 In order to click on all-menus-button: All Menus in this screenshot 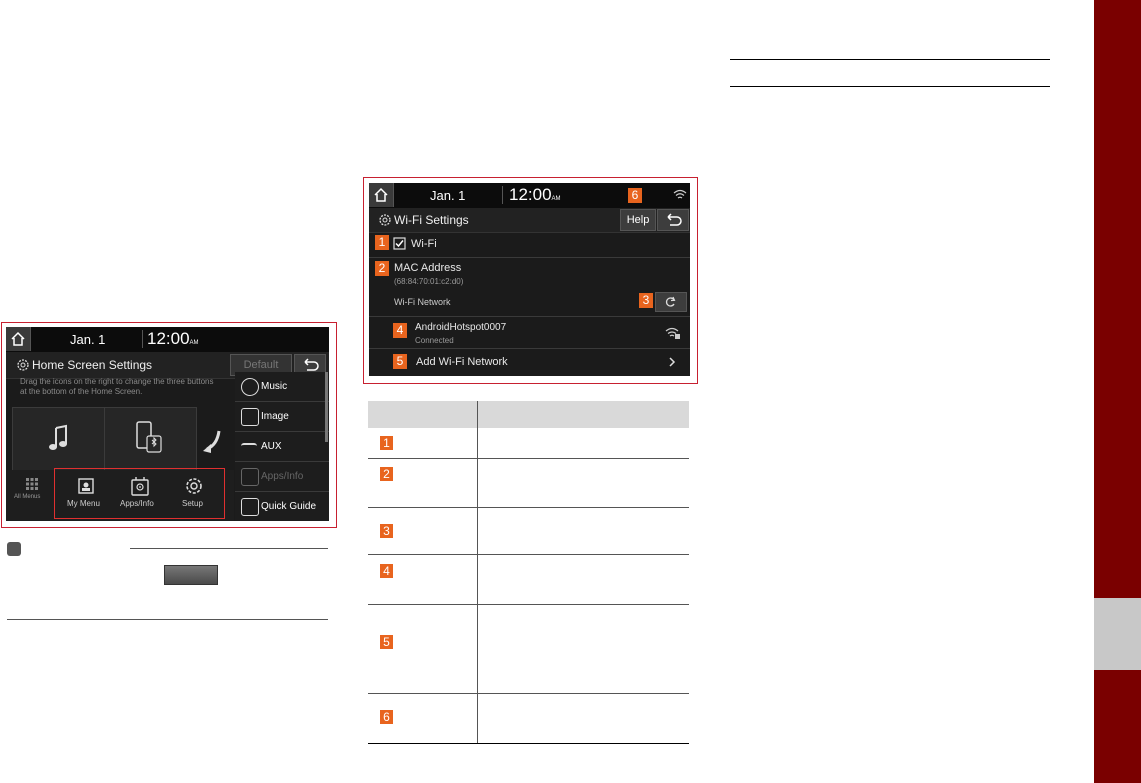, I will do `click(32, 493)`.